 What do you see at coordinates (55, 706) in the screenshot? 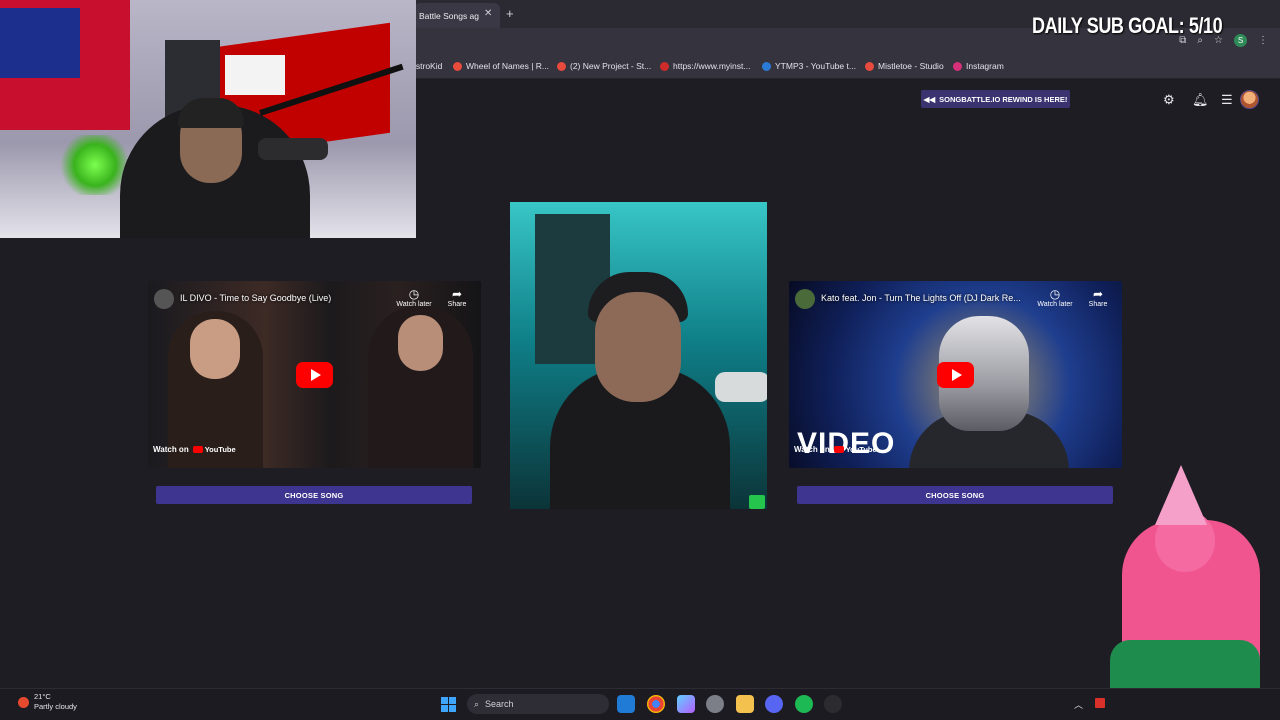
I see `weather-condition: Partly cloudy` at bounding box center [55, 706].